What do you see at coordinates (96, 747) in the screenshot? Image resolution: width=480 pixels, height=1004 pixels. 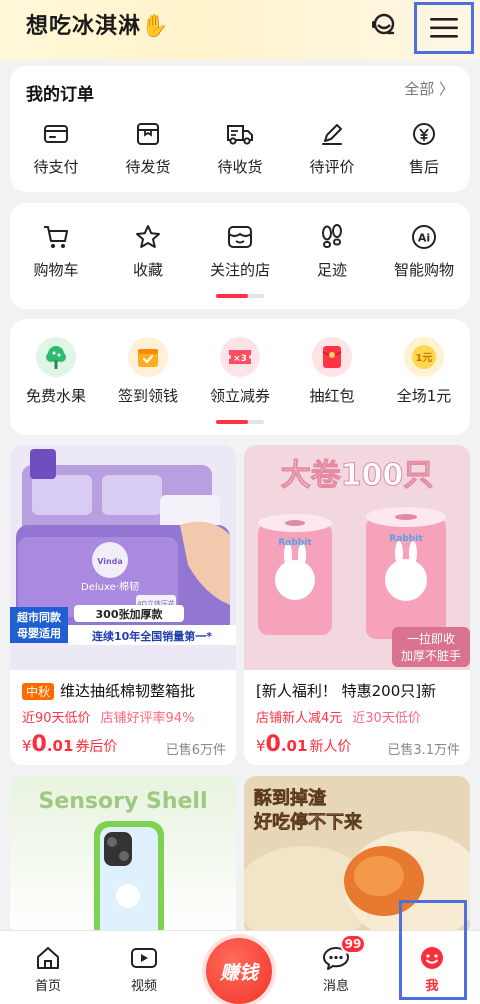 I see `price-note: 券后价` at bounding box center [96, 747].